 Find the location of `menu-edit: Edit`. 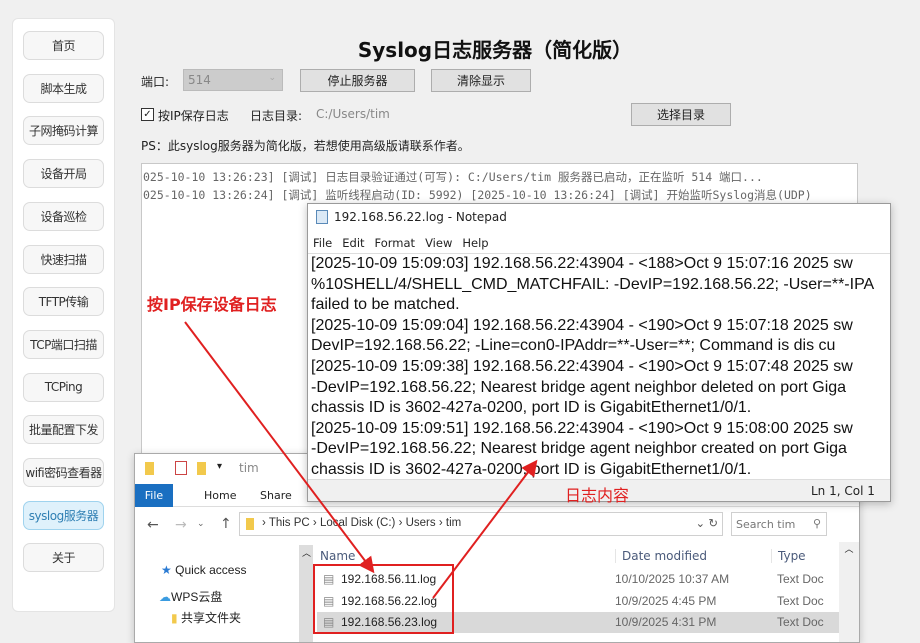

menu-edit: Edit is located at coordinates (353, 243).